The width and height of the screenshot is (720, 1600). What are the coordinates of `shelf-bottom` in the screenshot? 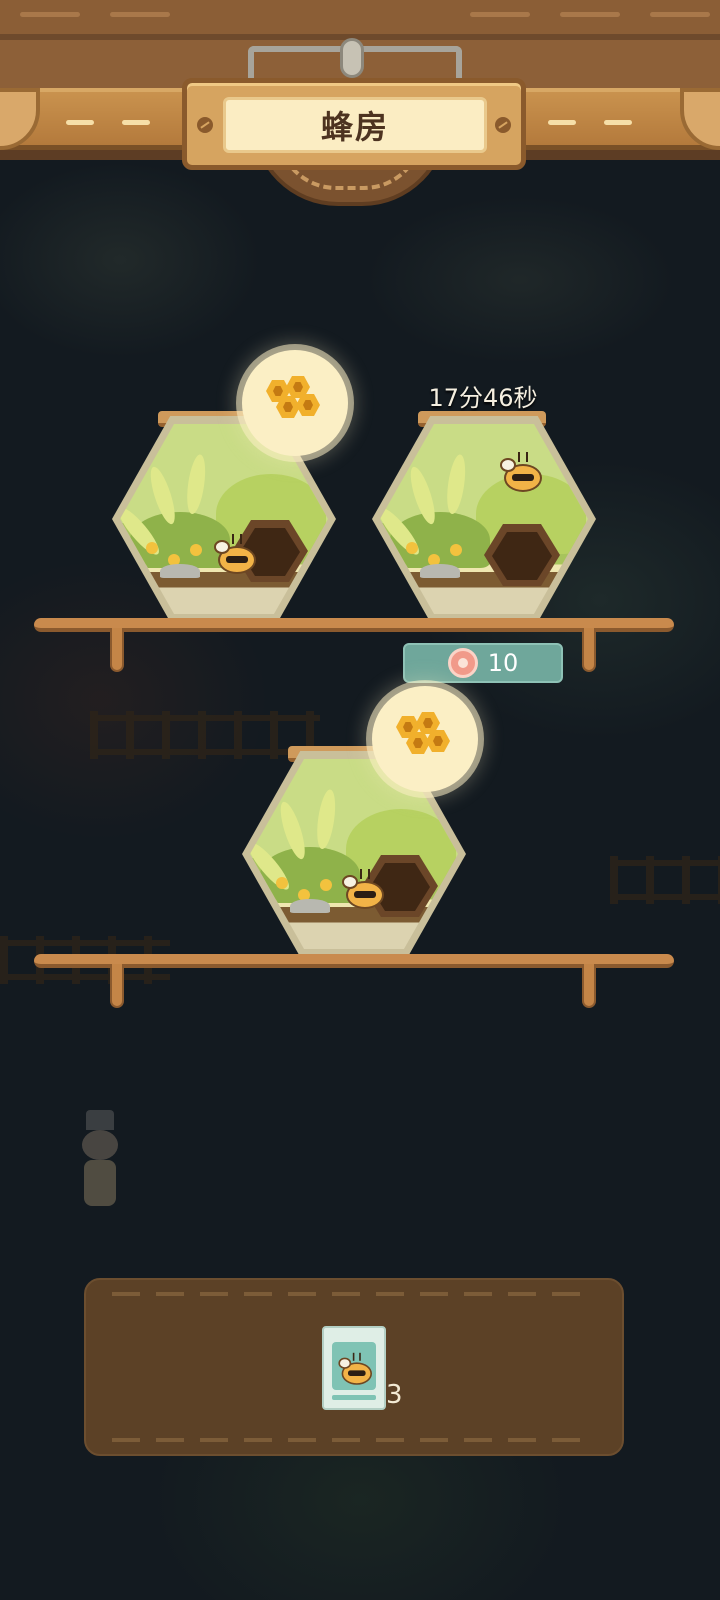 It's located at (354, 961).